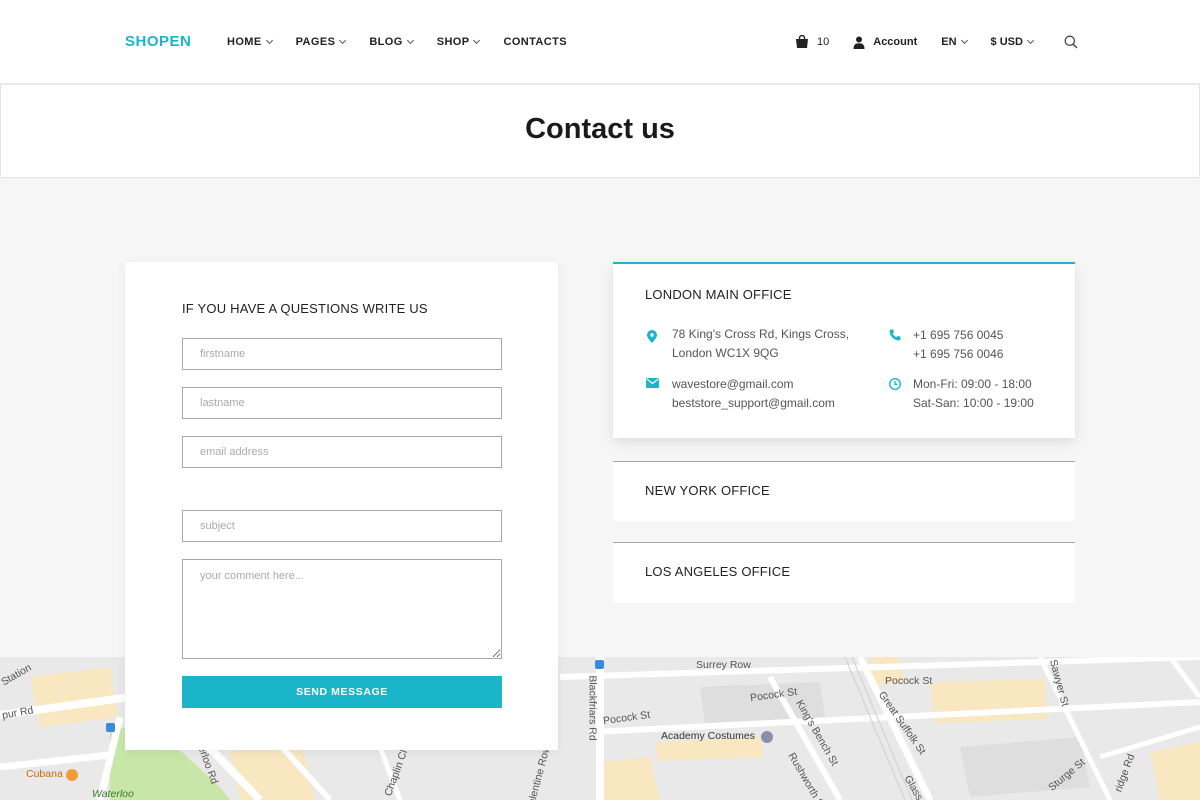  I want to click on page-title-bar: Contact us, so click(600, 131).